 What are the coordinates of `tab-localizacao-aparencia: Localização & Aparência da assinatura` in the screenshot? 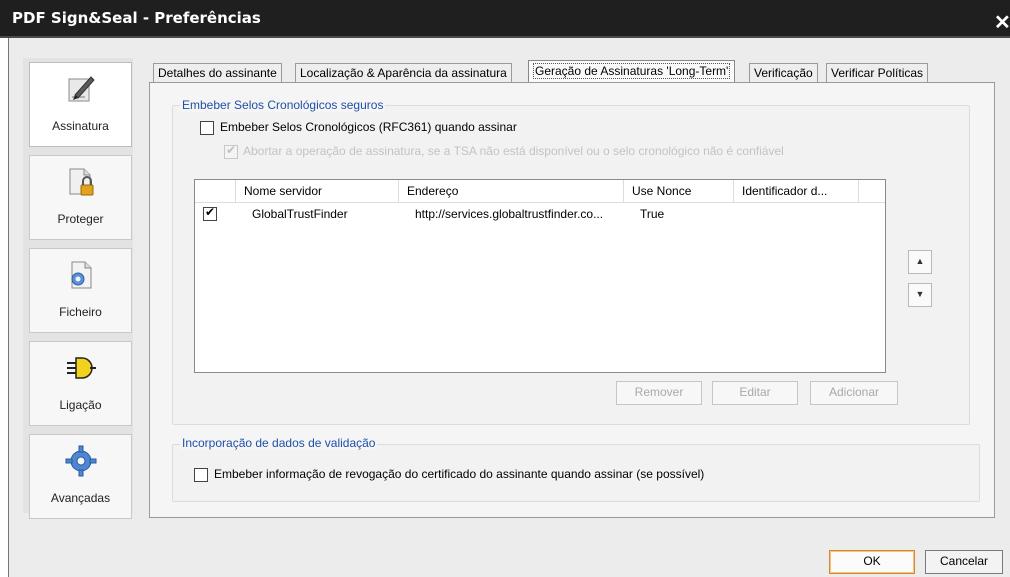 It's located at (403, 73).